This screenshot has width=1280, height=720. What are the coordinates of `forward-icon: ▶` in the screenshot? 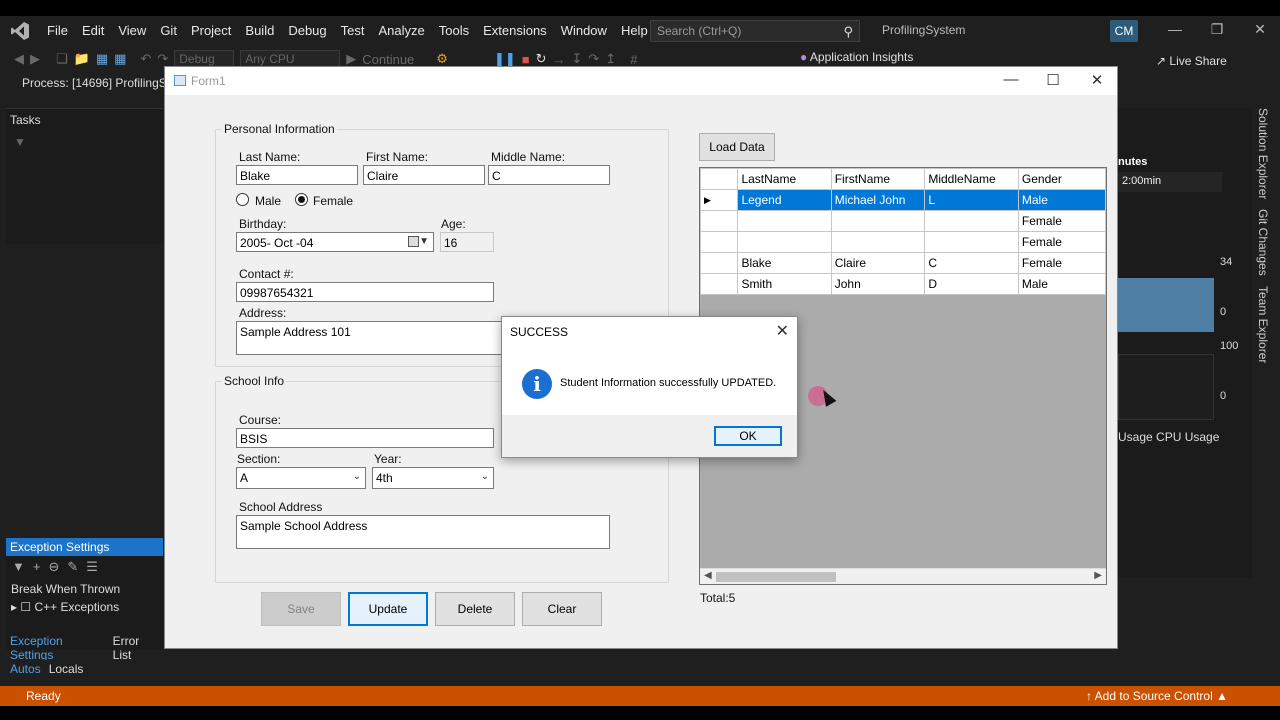 It's located at (35, 59).